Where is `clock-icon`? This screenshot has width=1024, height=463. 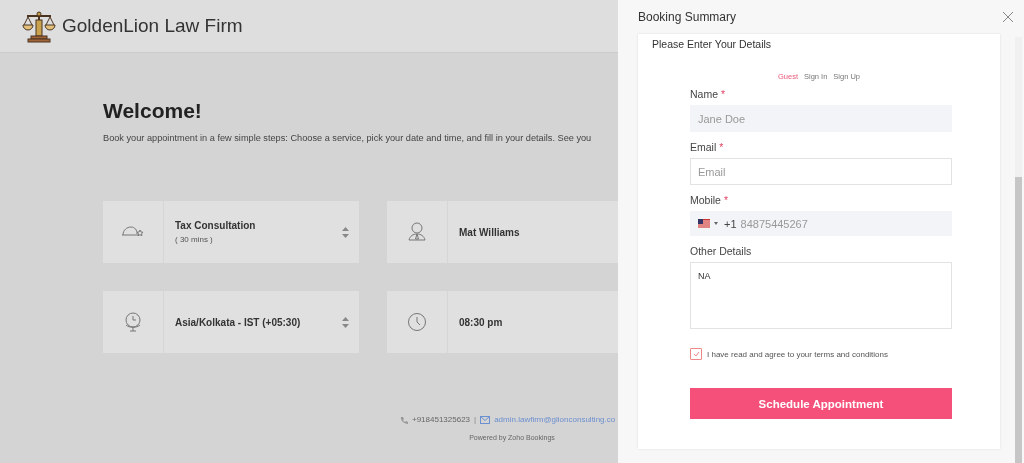
clock-icon is located at coordinates (417, 322).